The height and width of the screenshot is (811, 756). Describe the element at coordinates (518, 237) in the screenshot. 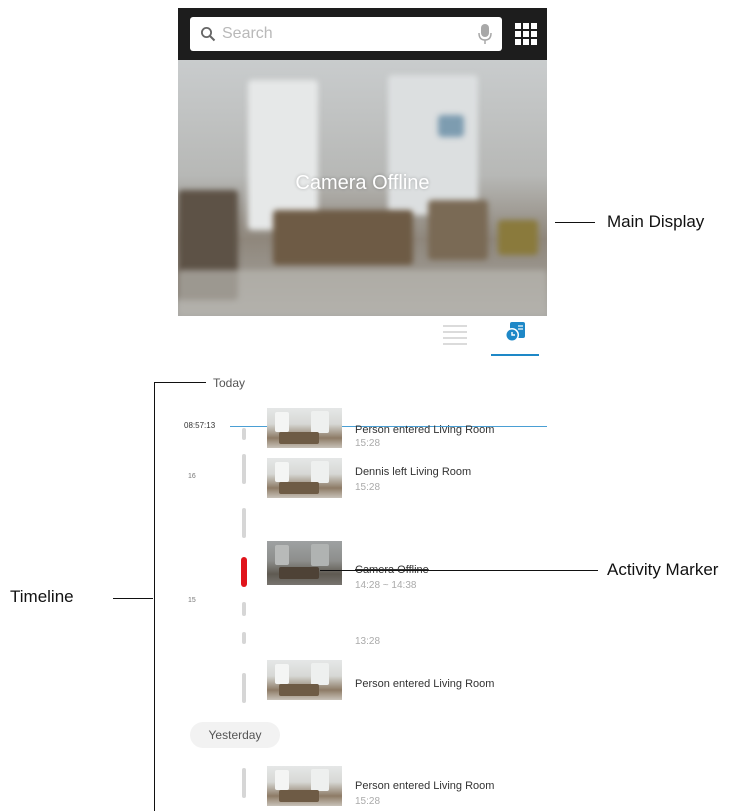

I see `plant-shape` at that location.